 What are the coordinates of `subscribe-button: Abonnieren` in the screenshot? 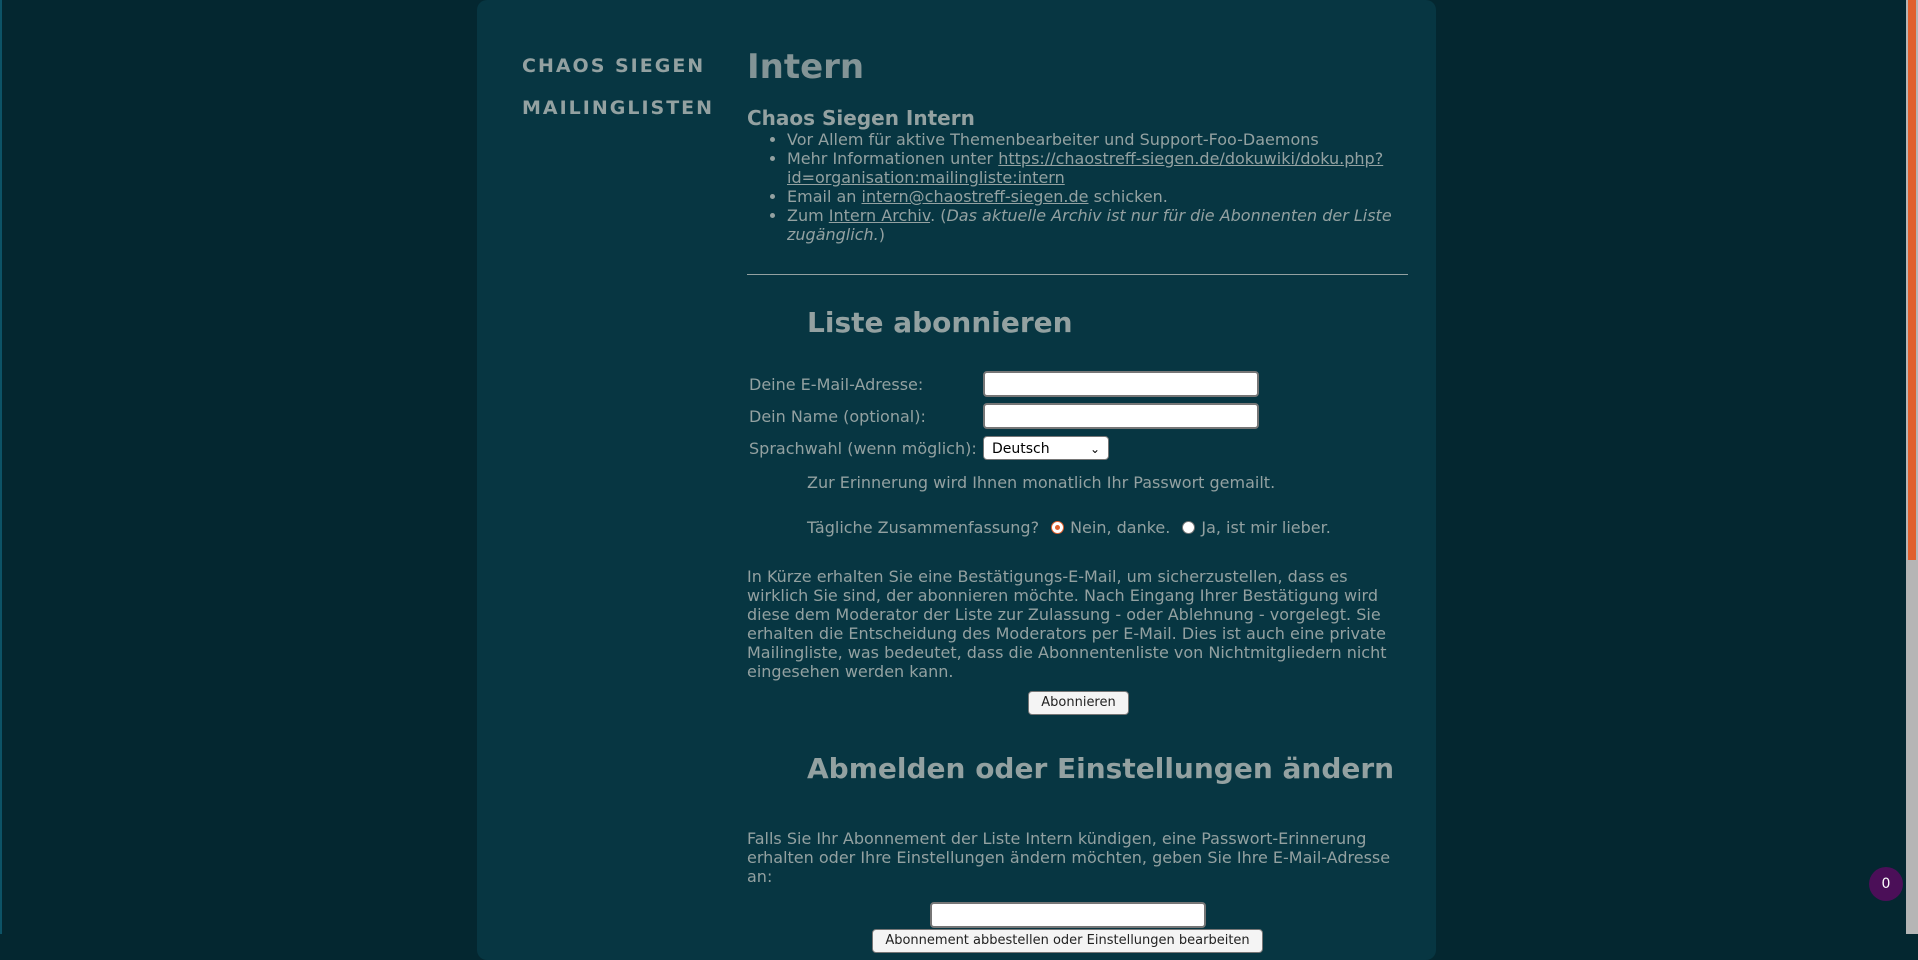 It's located at (1078, 703).